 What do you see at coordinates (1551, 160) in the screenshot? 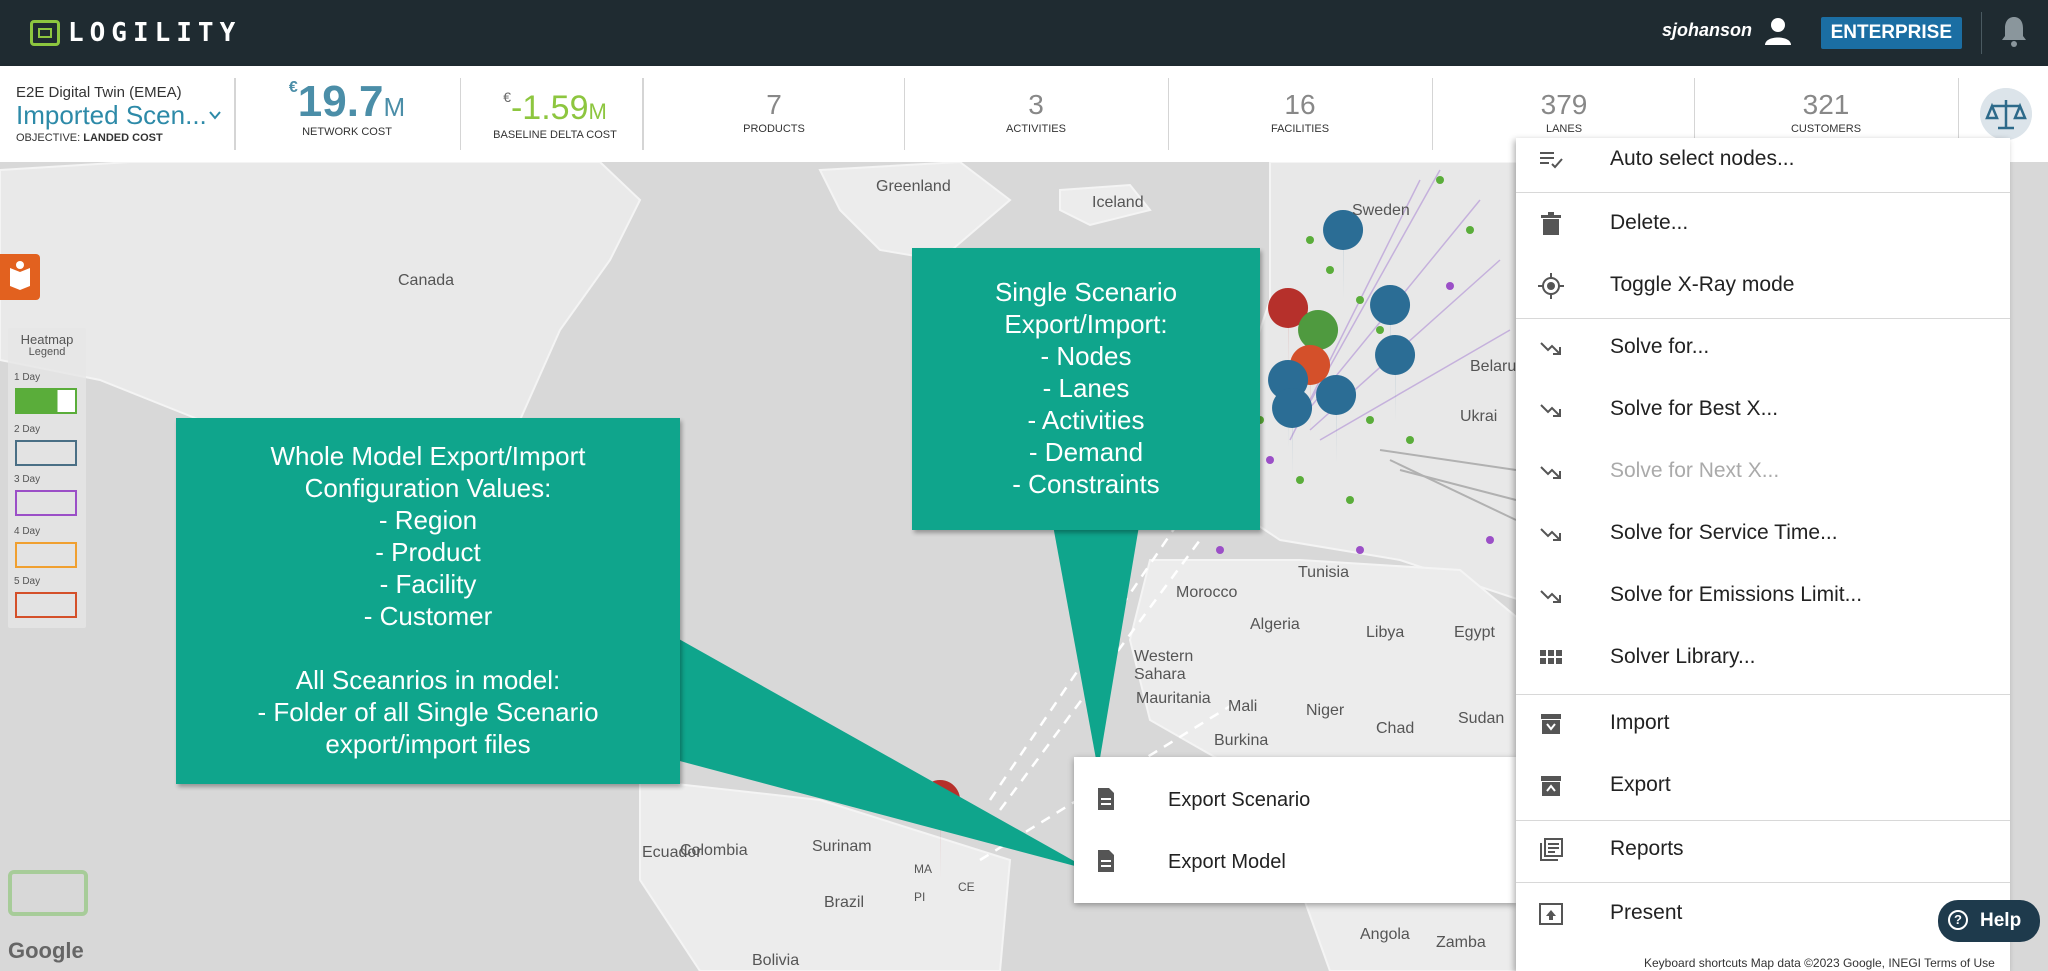
I see `playlist-check-icon` at bounding box center [1551, 160].